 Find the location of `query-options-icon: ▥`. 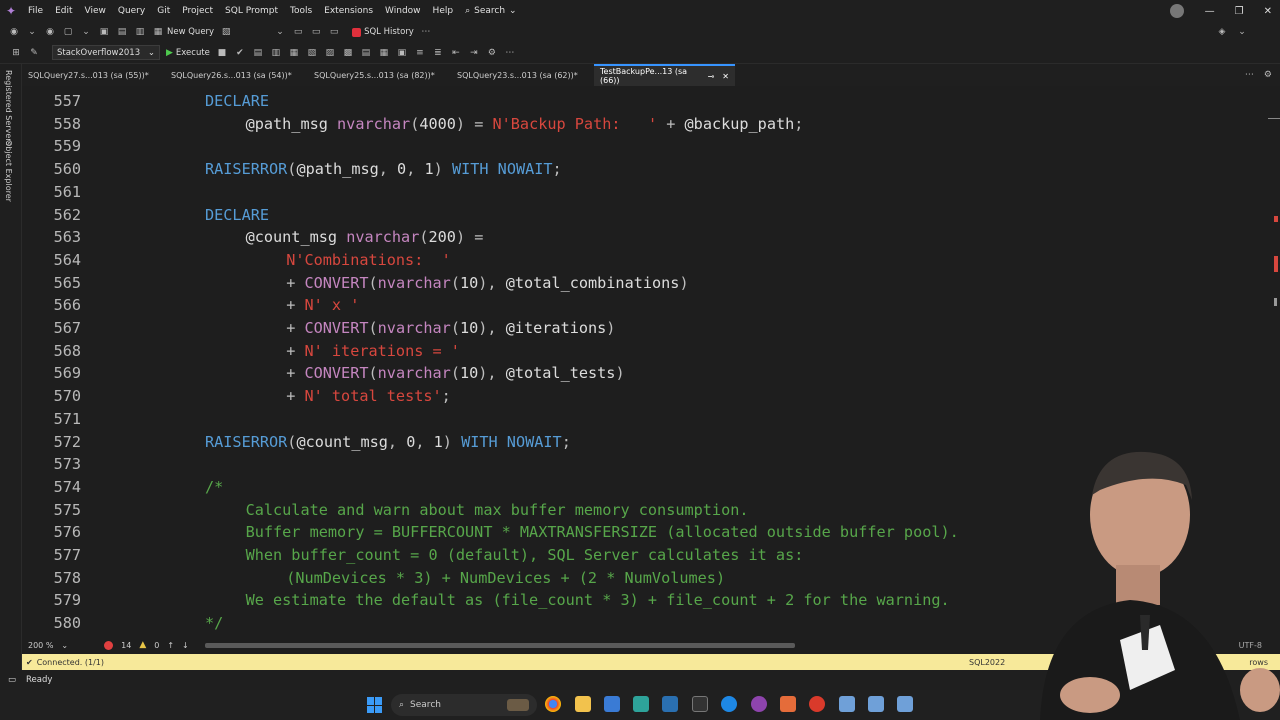

query-options-icon: ▥ is located at coordinates (276, 53).